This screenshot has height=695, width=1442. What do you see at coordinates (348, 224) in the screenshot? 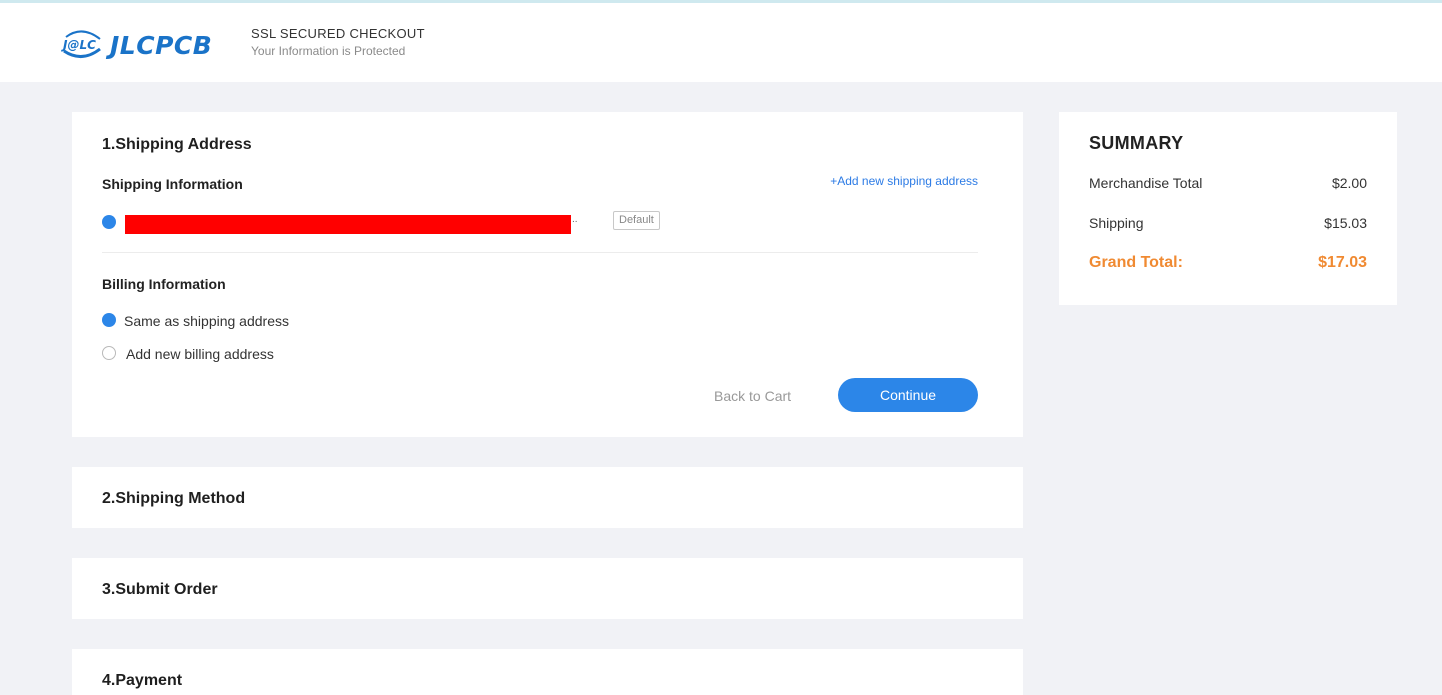
I see `redacted-address` at bounding box center [348, 224].